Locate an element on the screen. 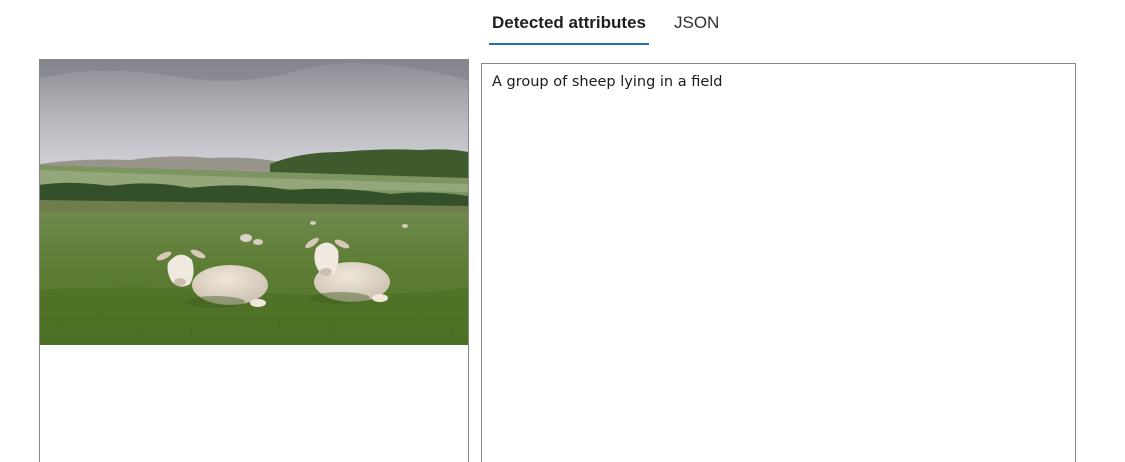  tab-detected-attributes: Detected attributes is located at coordinates (569, 23).